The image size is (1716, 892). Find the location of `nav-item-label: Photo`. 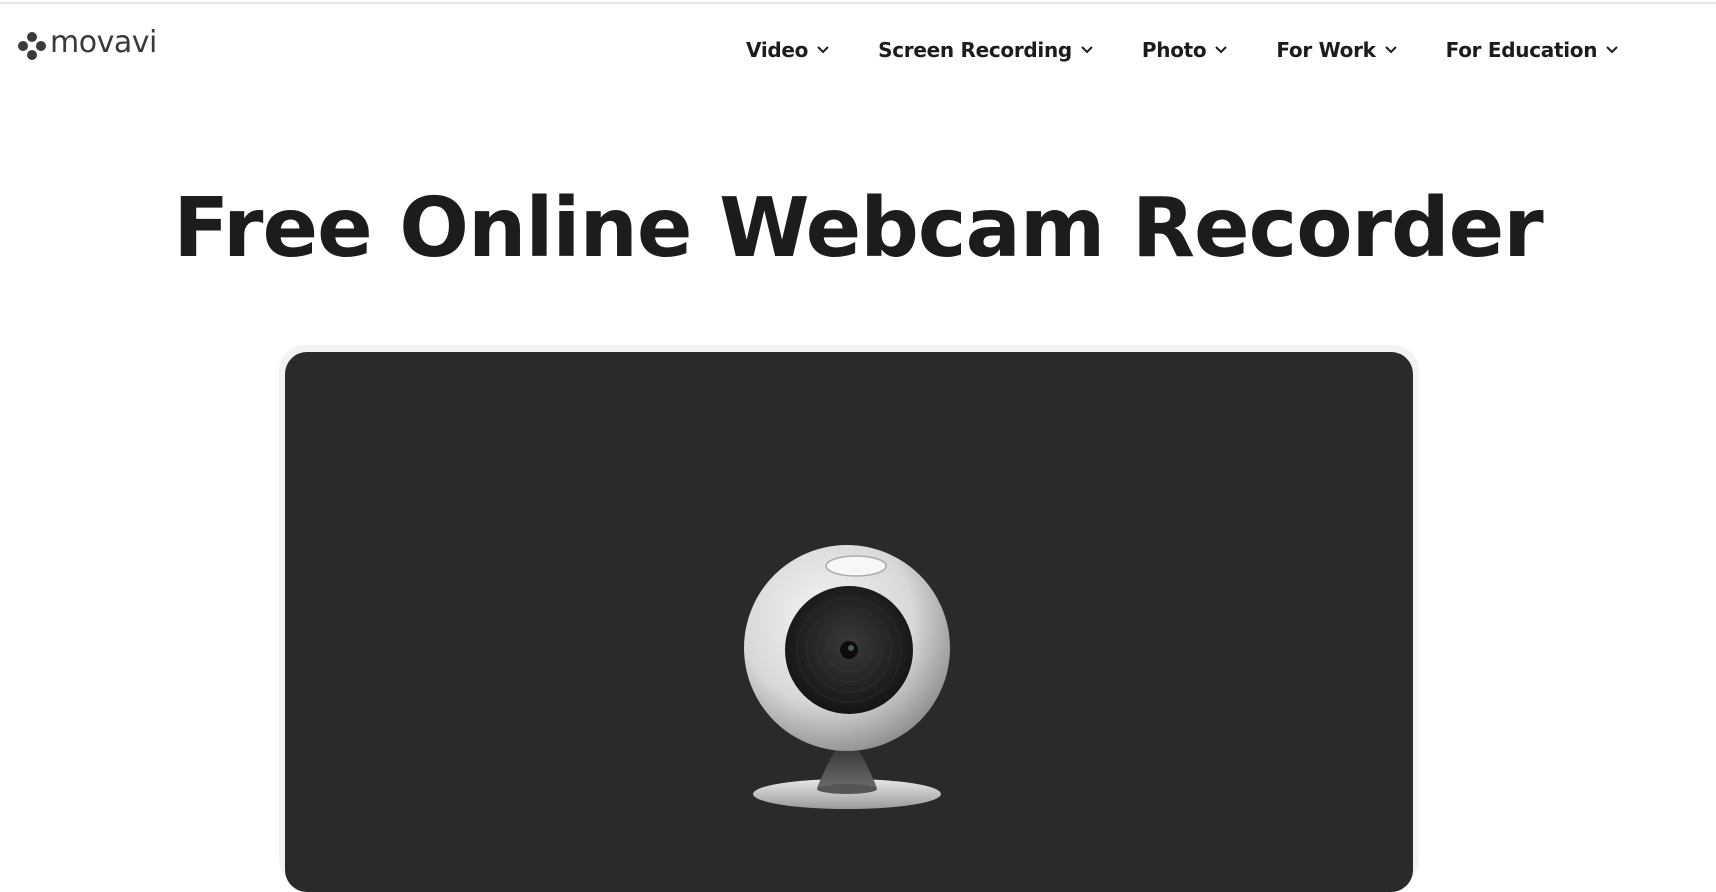

nav-item-label: Photo is located at coordinates (1174, 50).